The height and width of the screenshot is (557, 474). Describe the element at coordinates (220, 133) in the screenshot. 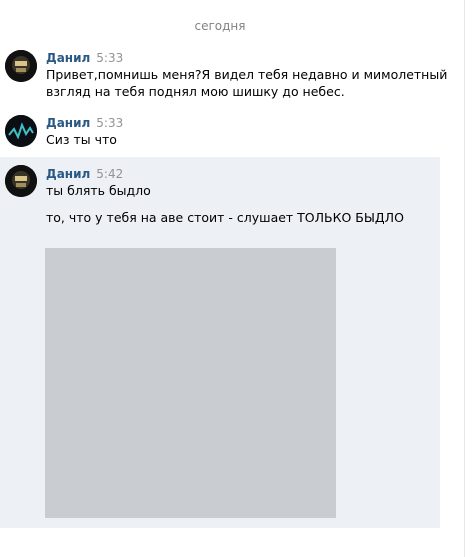

I see `message-item: Данил 5:33 Сиз ты что` at that location.